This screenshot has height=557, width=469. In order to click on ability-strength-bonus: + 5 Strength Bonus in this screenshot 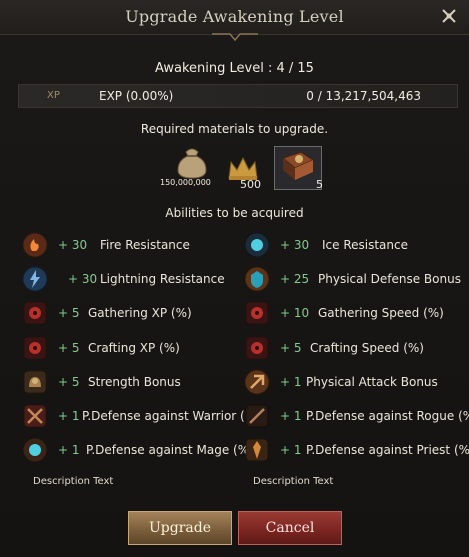, I will do `click(142, 383)`.